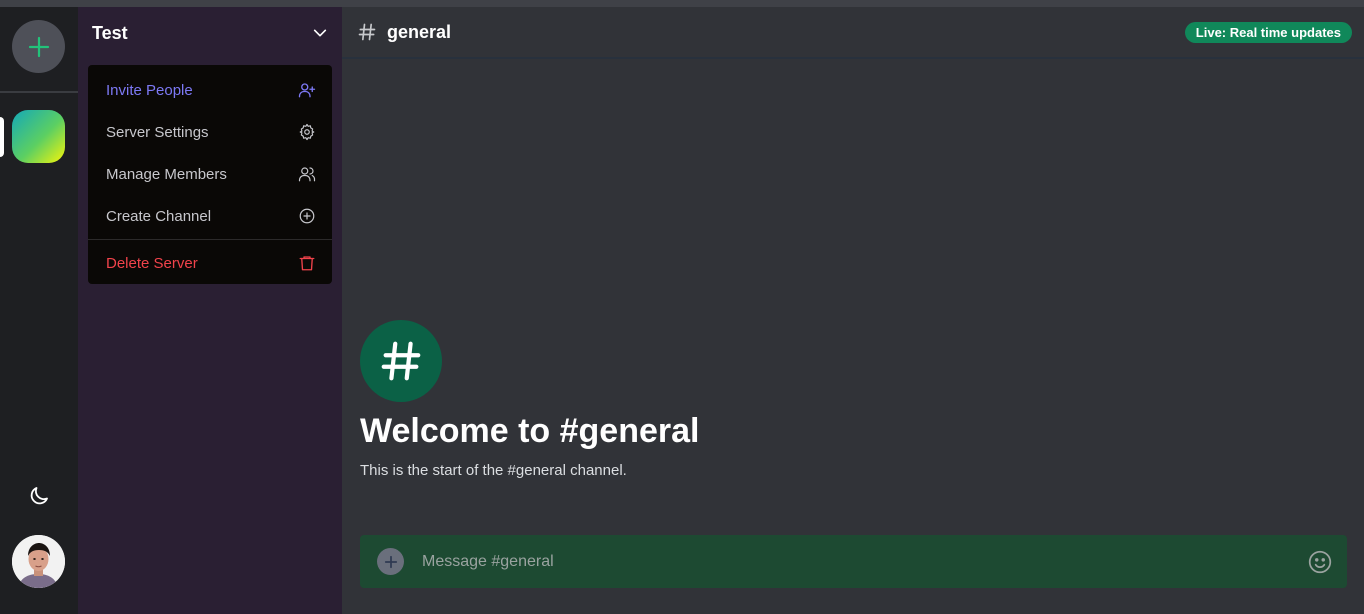 The height and width of the screenshot is (614, 1364). Describe the element at coordinates (210, 239) in the screenshot. I see `menu-divider` at that location.